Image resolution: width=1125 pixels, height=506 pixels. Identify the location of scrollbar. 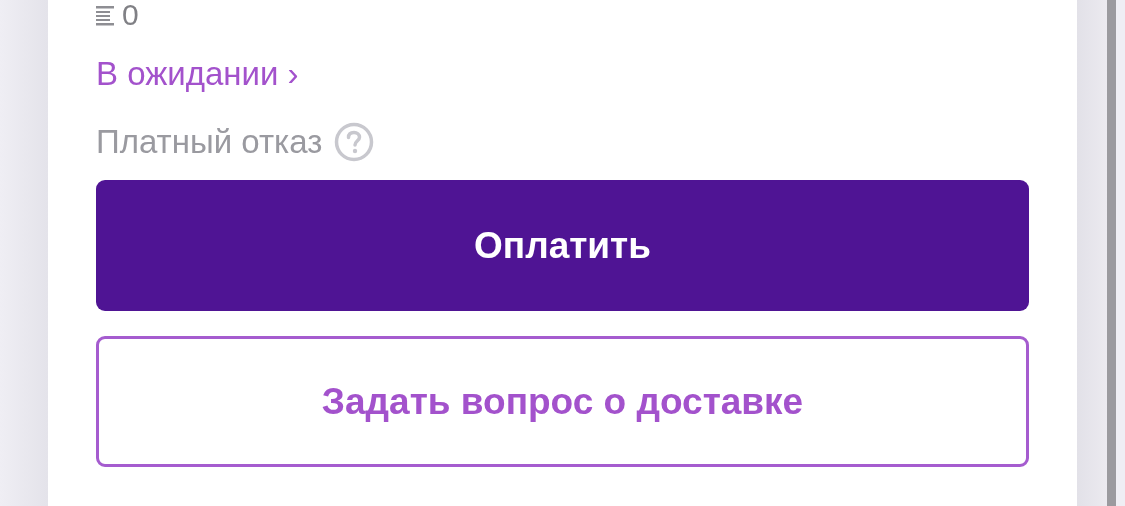
(1111, 253).